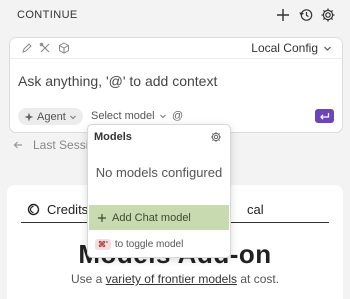 This screenshot has width=350, height=299. What do you see at coordinates (176, 48) in the screenshot?
I see `input-toolbar: Local Config` at bounding box center [176, 48].